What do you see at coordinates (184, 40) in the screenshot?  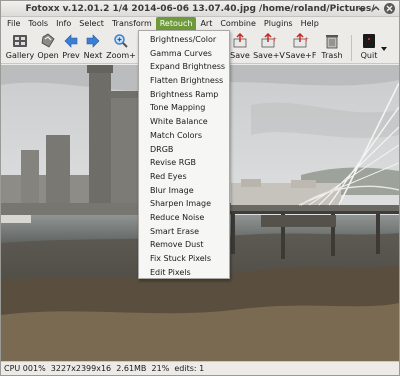 I see `menu-item-brightness-color: Brightness/Color` at bounding box center [184, 40].